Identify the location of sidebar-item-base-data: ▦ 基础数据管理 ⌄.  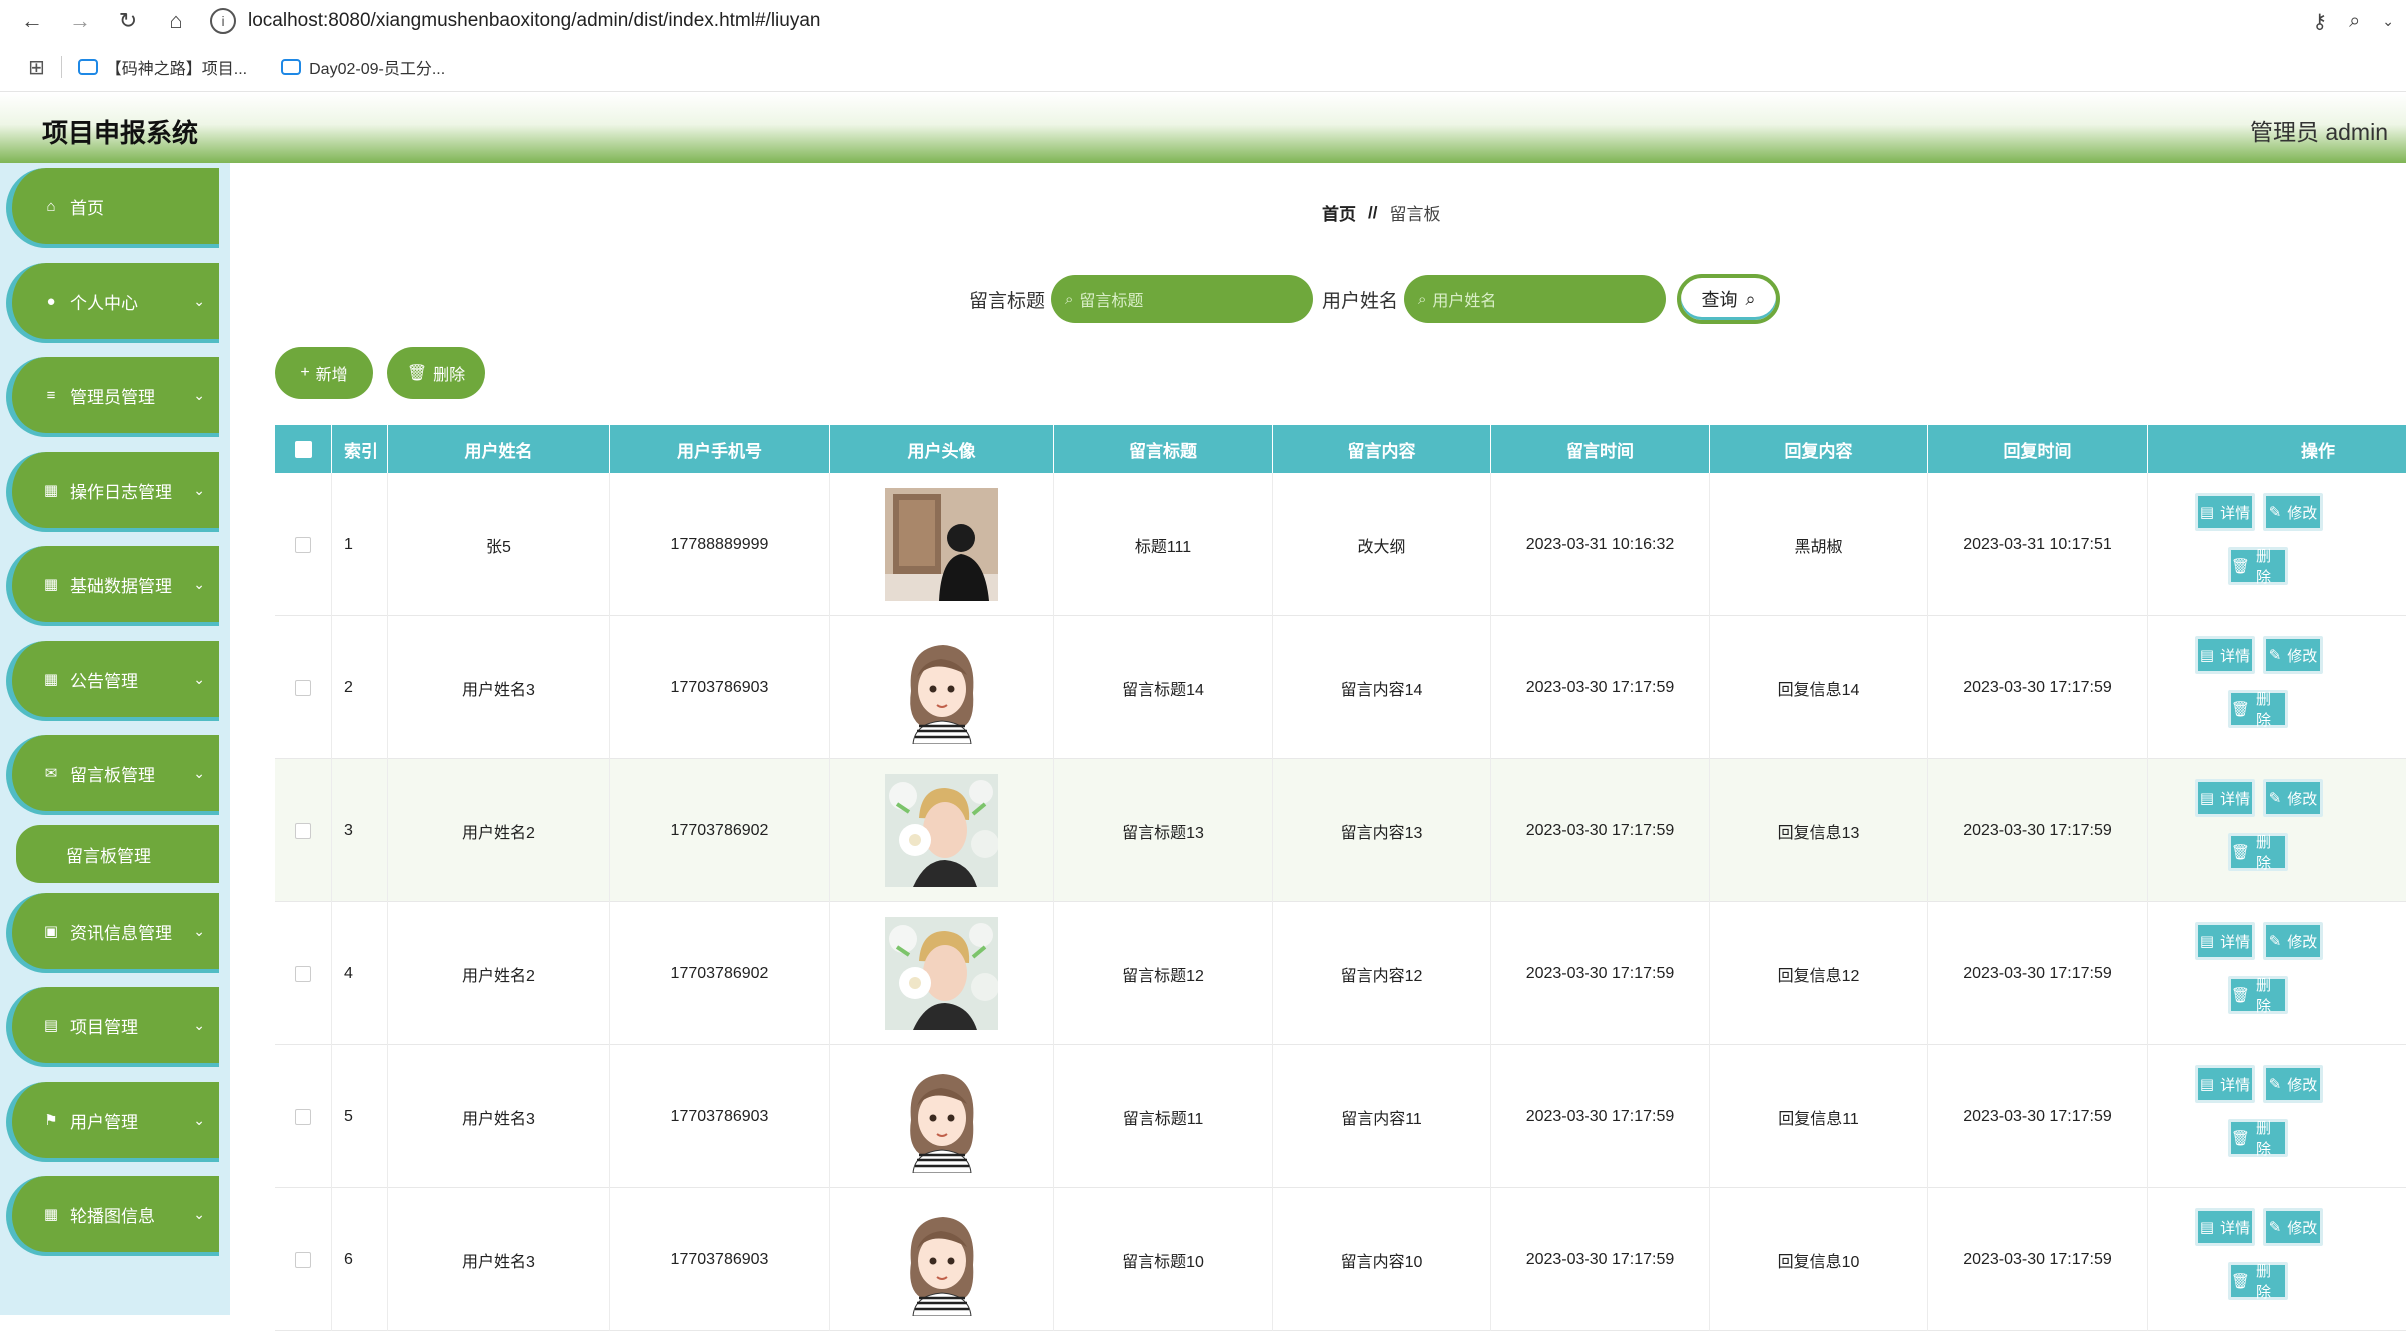
(112, 586).